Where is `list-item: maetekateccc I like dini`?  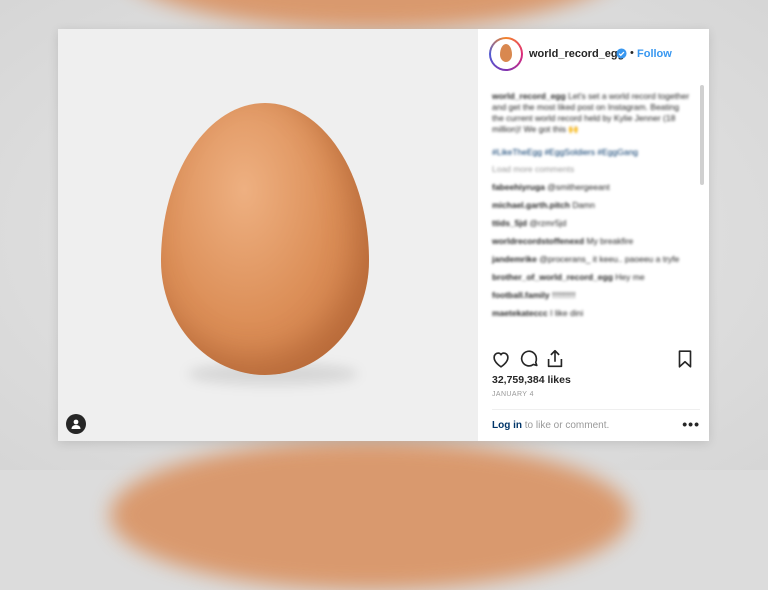 list-item: maetekateccc I like dini is located at coordinates (538, 313).